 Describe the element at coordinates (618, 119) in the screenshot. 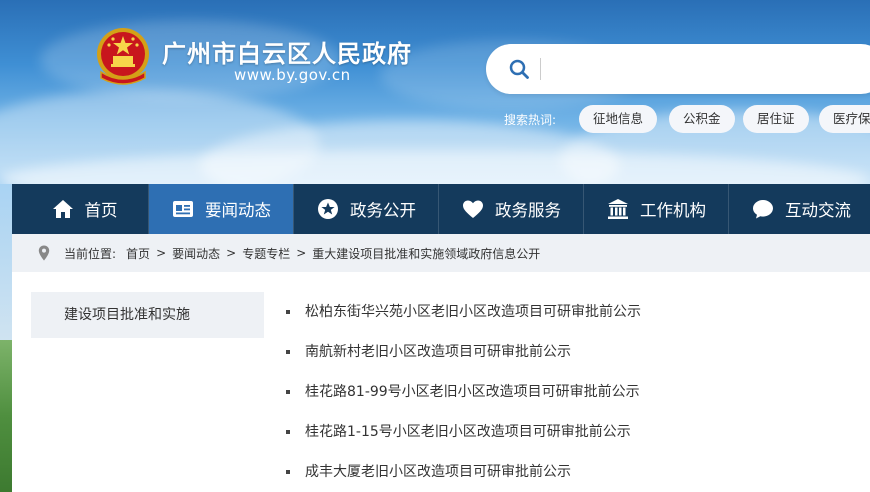

I see `hot-tag-link: 征地信息` at that location.